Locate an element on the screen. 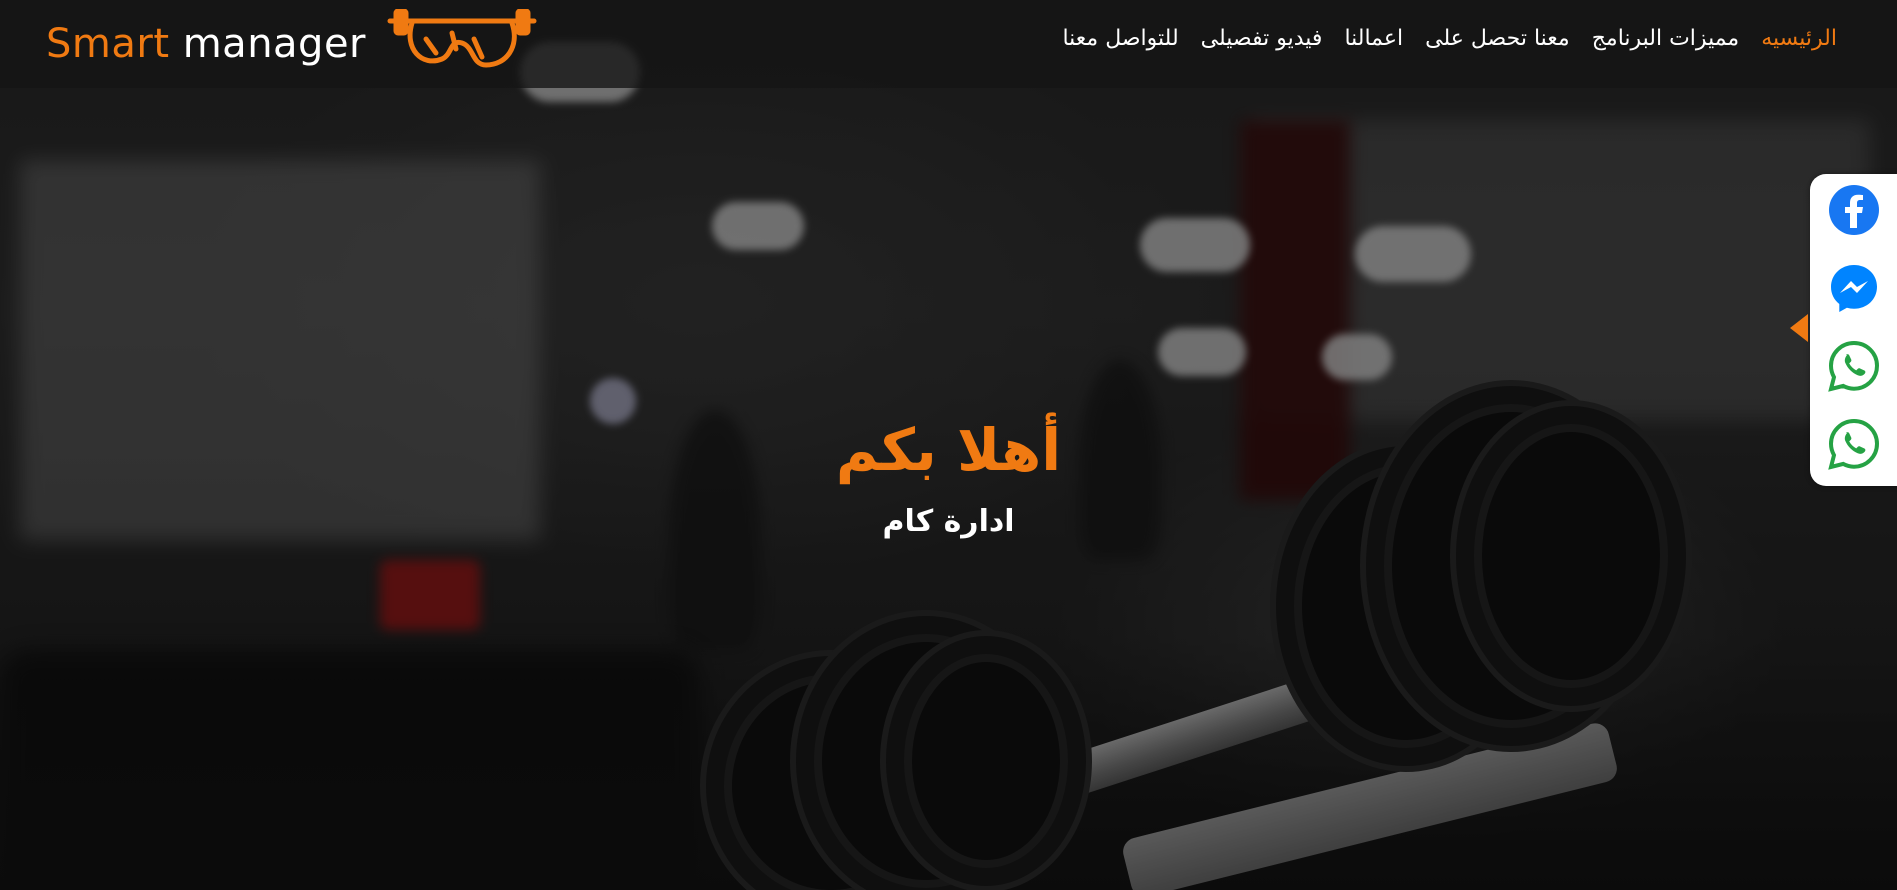 This screenshot has width=1897, height=890. nav-item-benefits: معنا تحصل على is located at coordinates (1497, 38).